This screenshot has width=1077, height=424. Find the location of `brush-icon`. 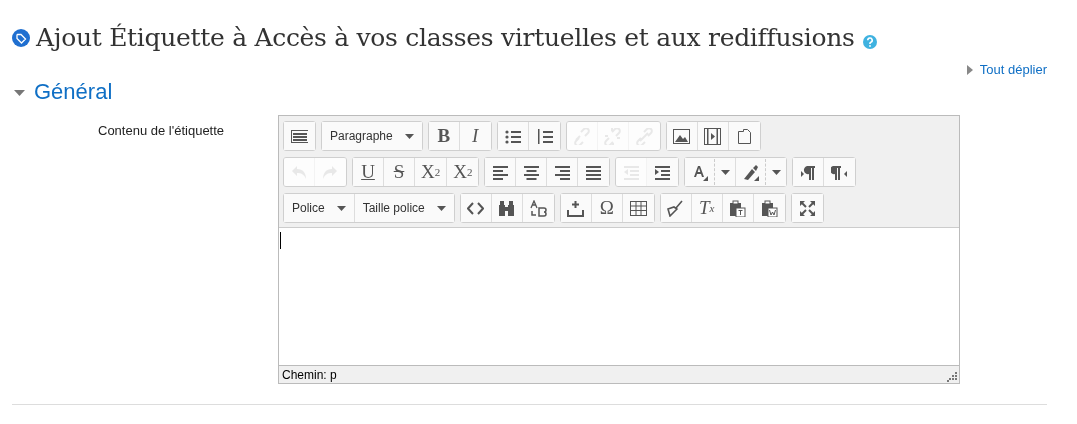

brush-icon is located at coordinates (676, 208).